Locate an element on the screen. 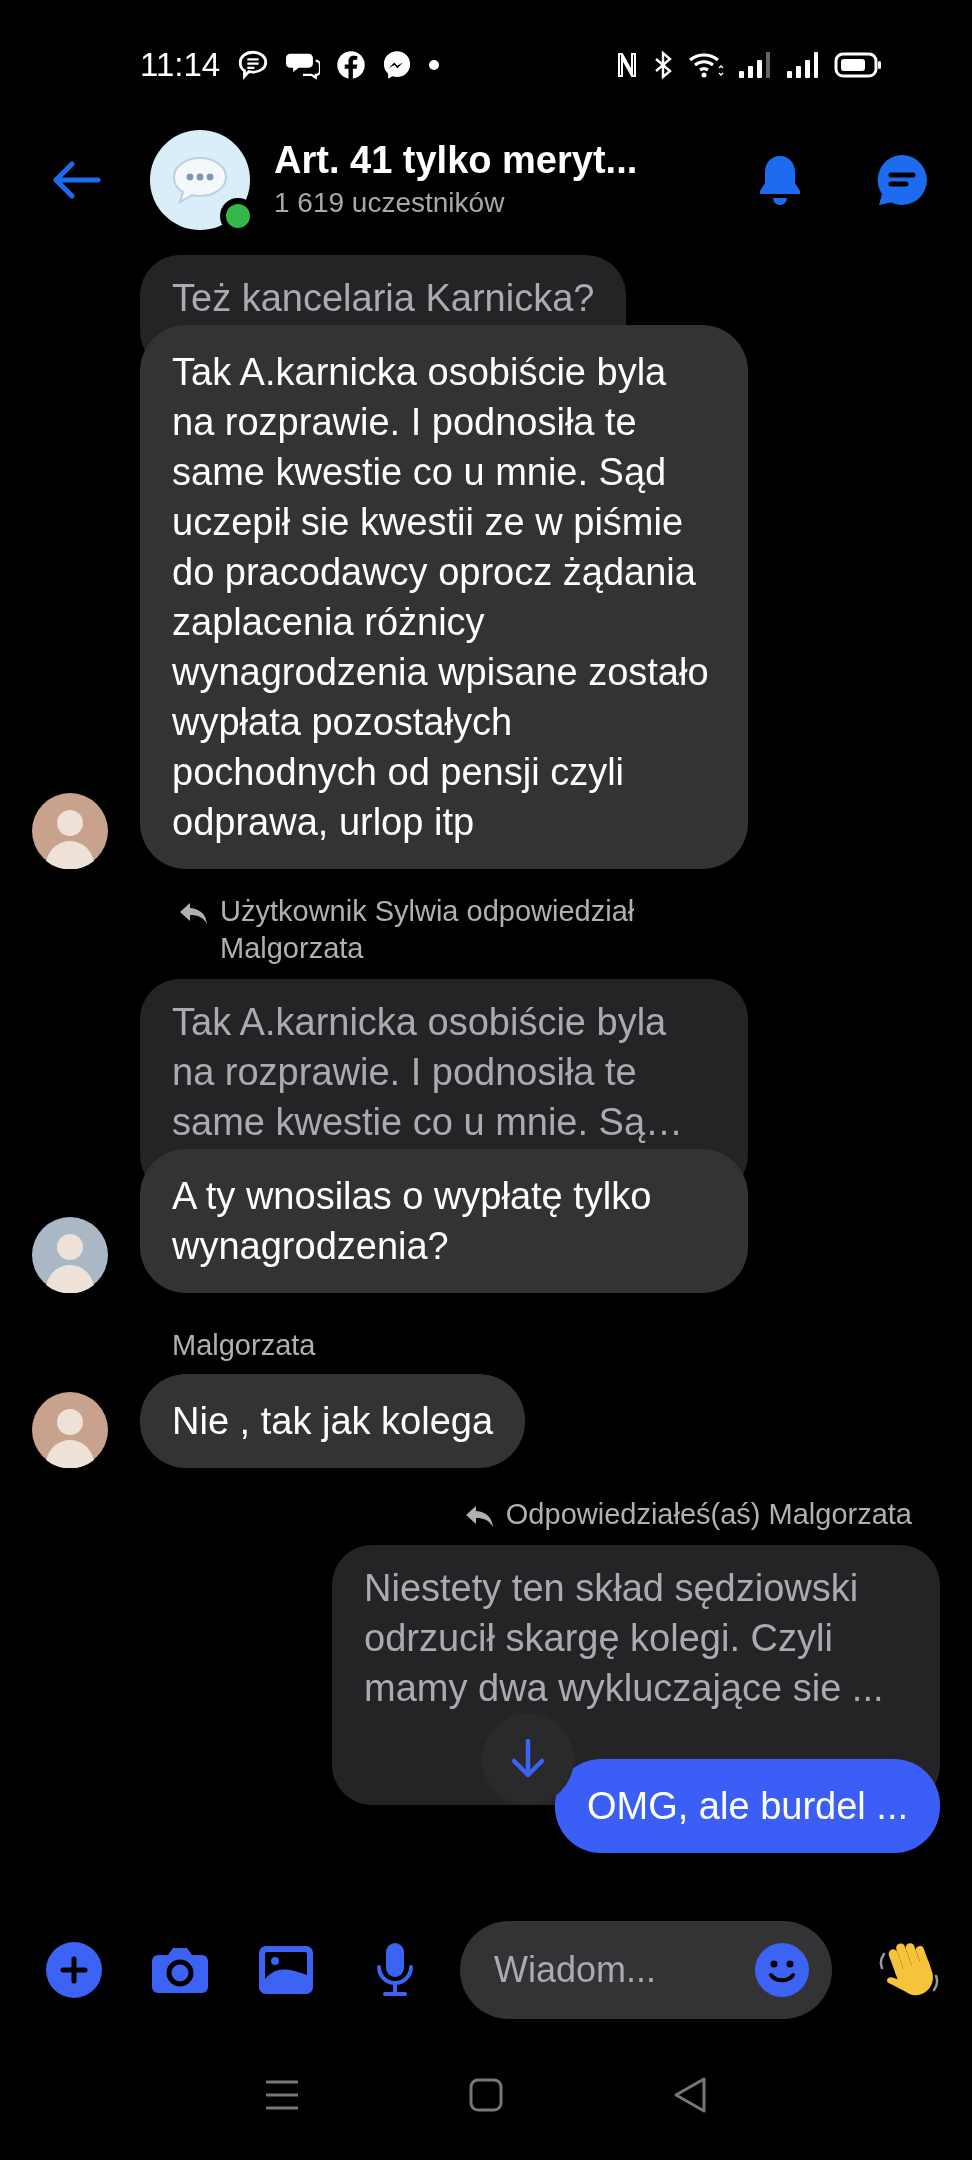  speech-bubble-icon is located at coordinates (200, 180).